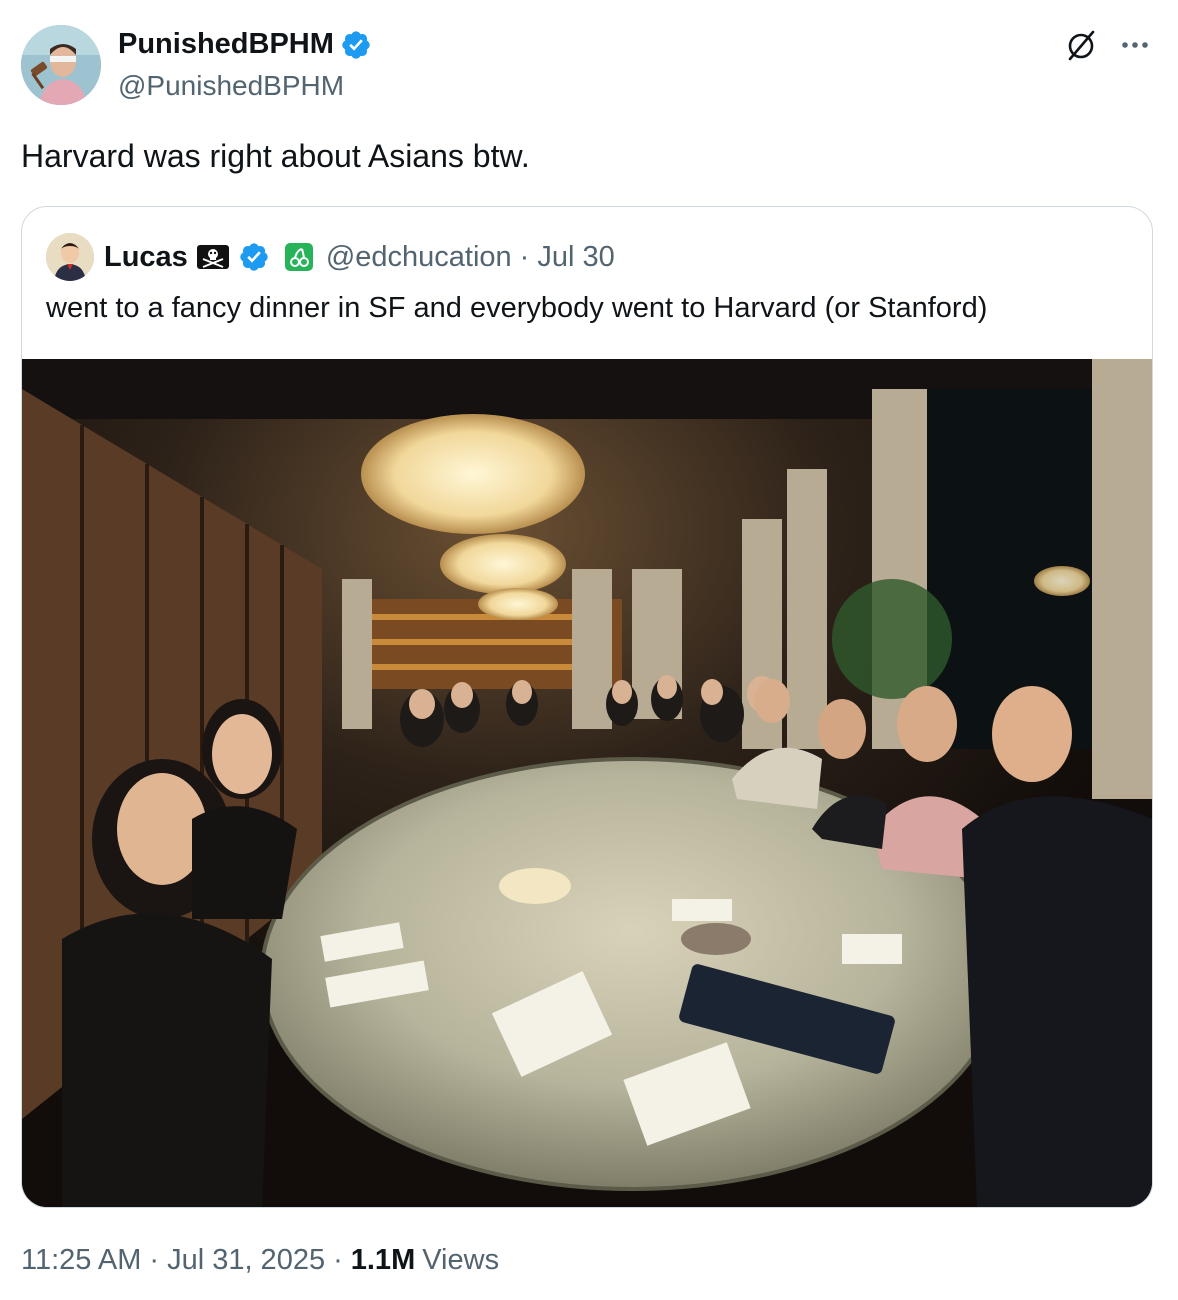  Describe the element at coordinates (70, 257) in the screenshot. I see `quoted-author-avatar` at that location.